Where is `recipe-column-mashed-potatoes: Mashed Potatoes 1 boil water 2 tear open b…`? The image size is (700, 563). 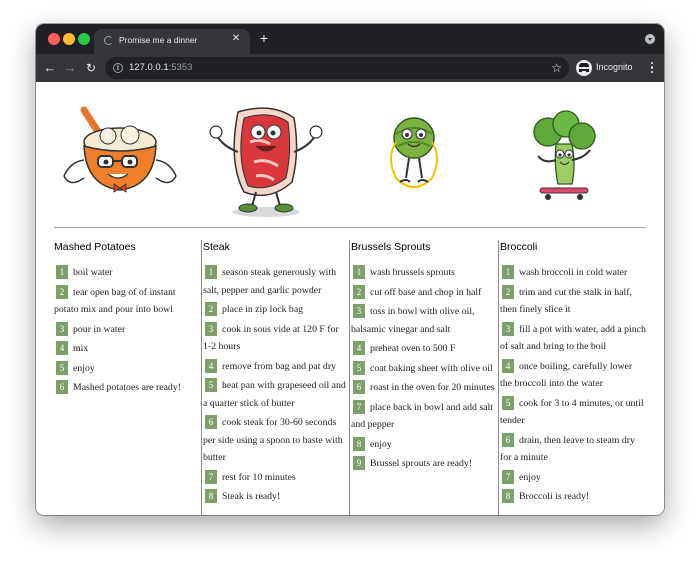 recipe-column-mashed-potatoes: Mashed Potatoes 1 boil water 2 tear open b… is located at coordinates (127, 377).